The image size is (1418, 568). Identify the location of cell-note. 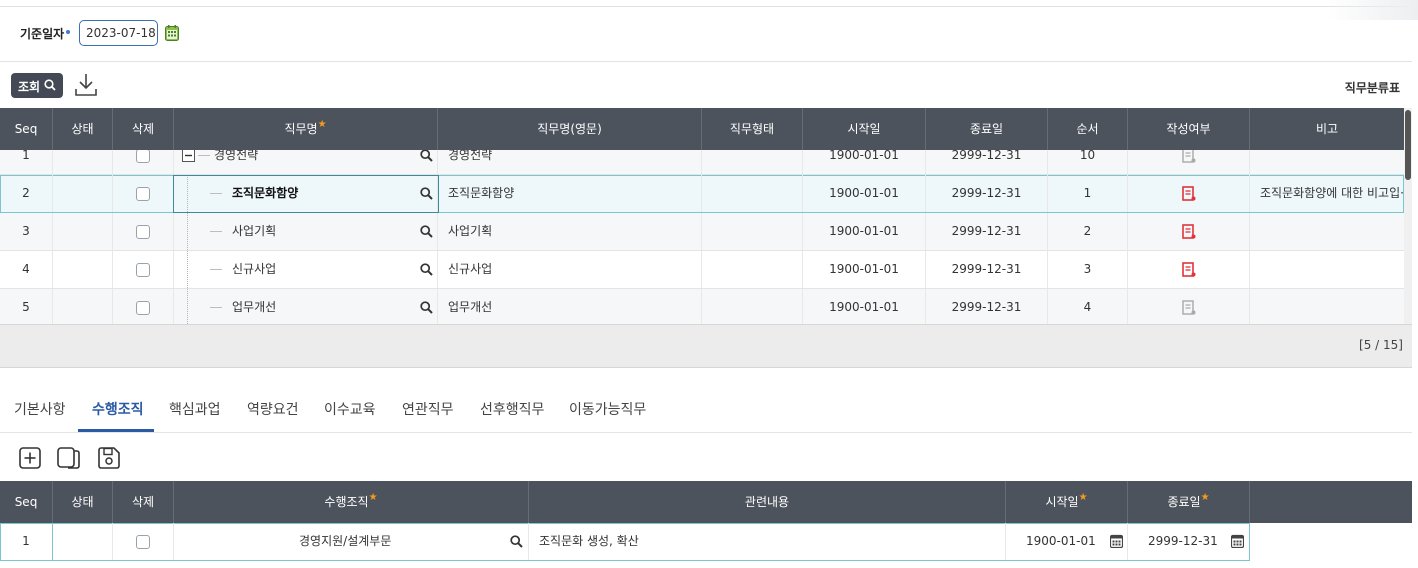
(1327, 306).